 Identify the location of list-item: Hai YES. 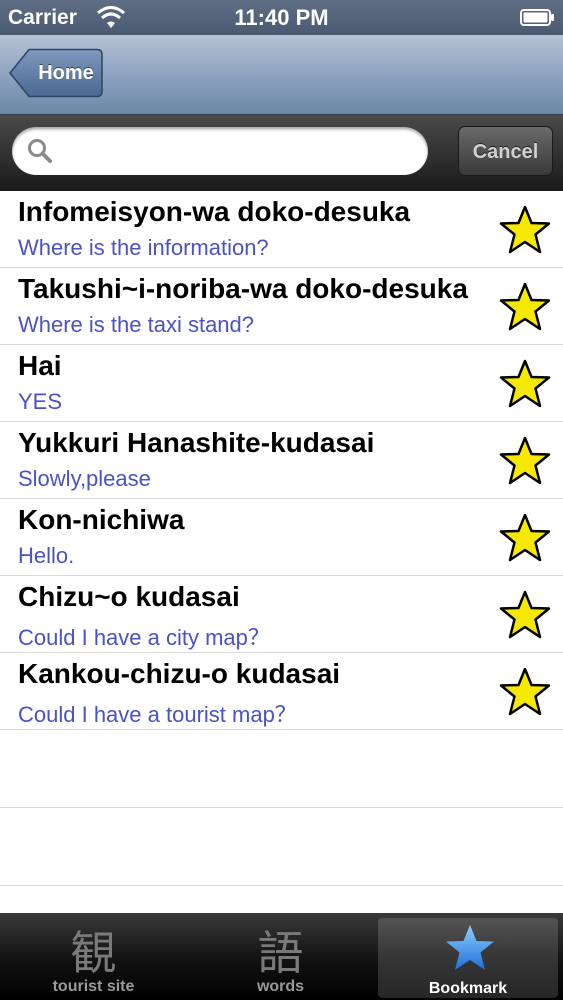
(281, 383).